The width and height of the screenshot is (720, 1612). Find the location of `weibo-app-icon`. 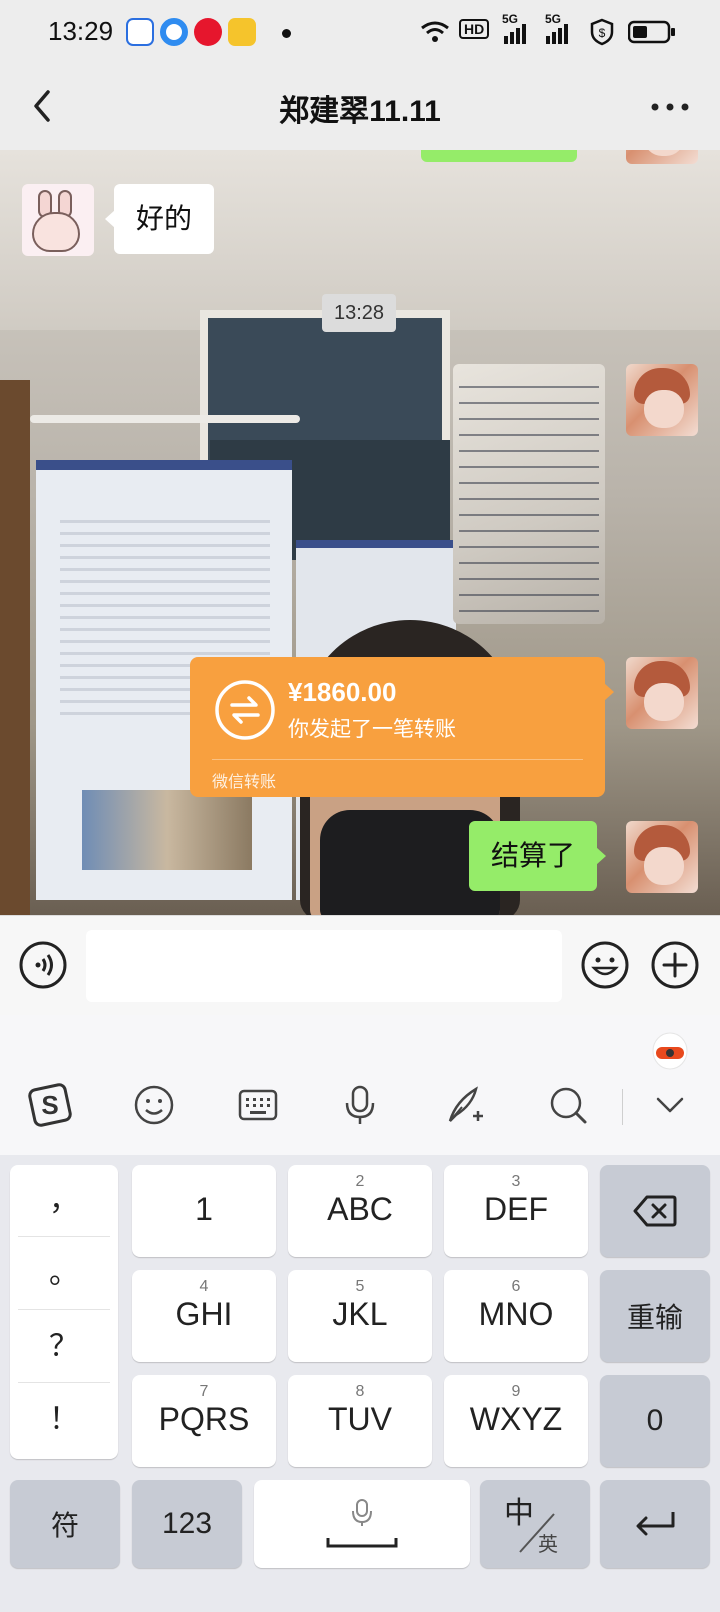

weibo-app-icon is located at coordinates (208, 32).